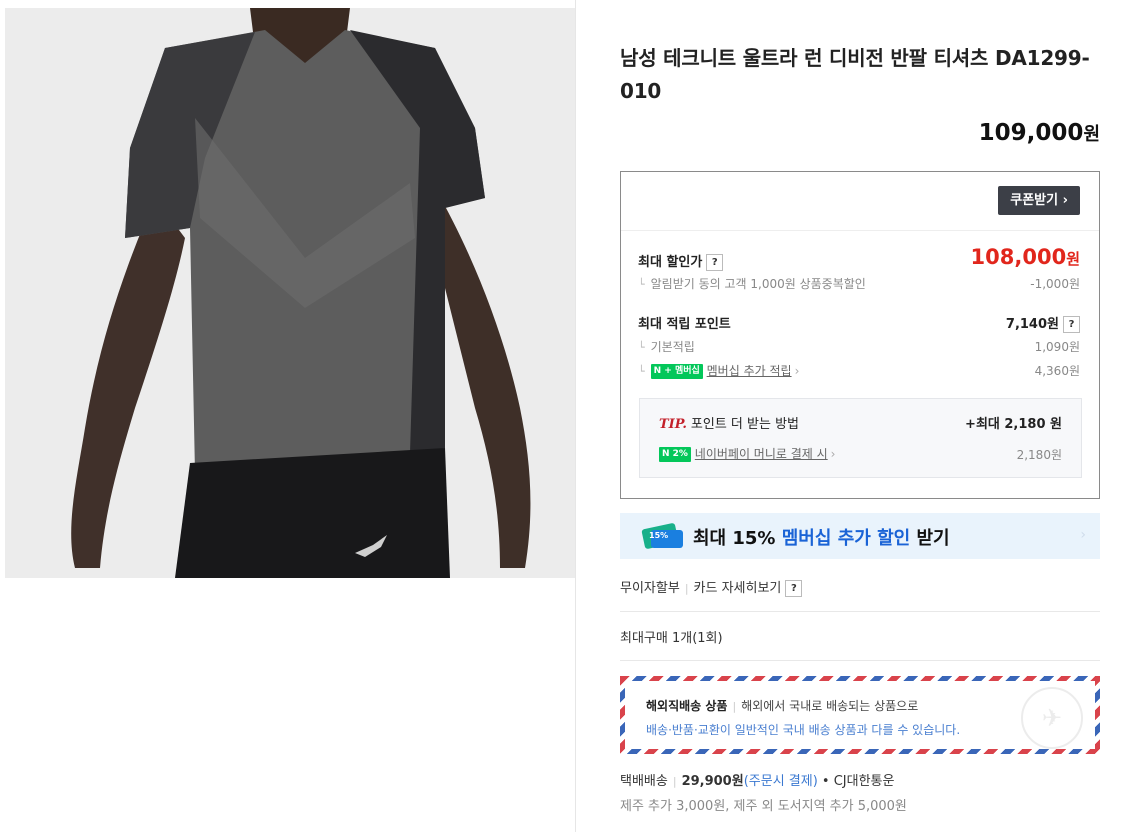 The image size is (1125, 832). What do you see at coordinates (758, 284) in the screenshot?
I see `alarm-discount-text: 알림받기 동의 고객 1,000원 상품중복할인` at bounding box center [758, 284].